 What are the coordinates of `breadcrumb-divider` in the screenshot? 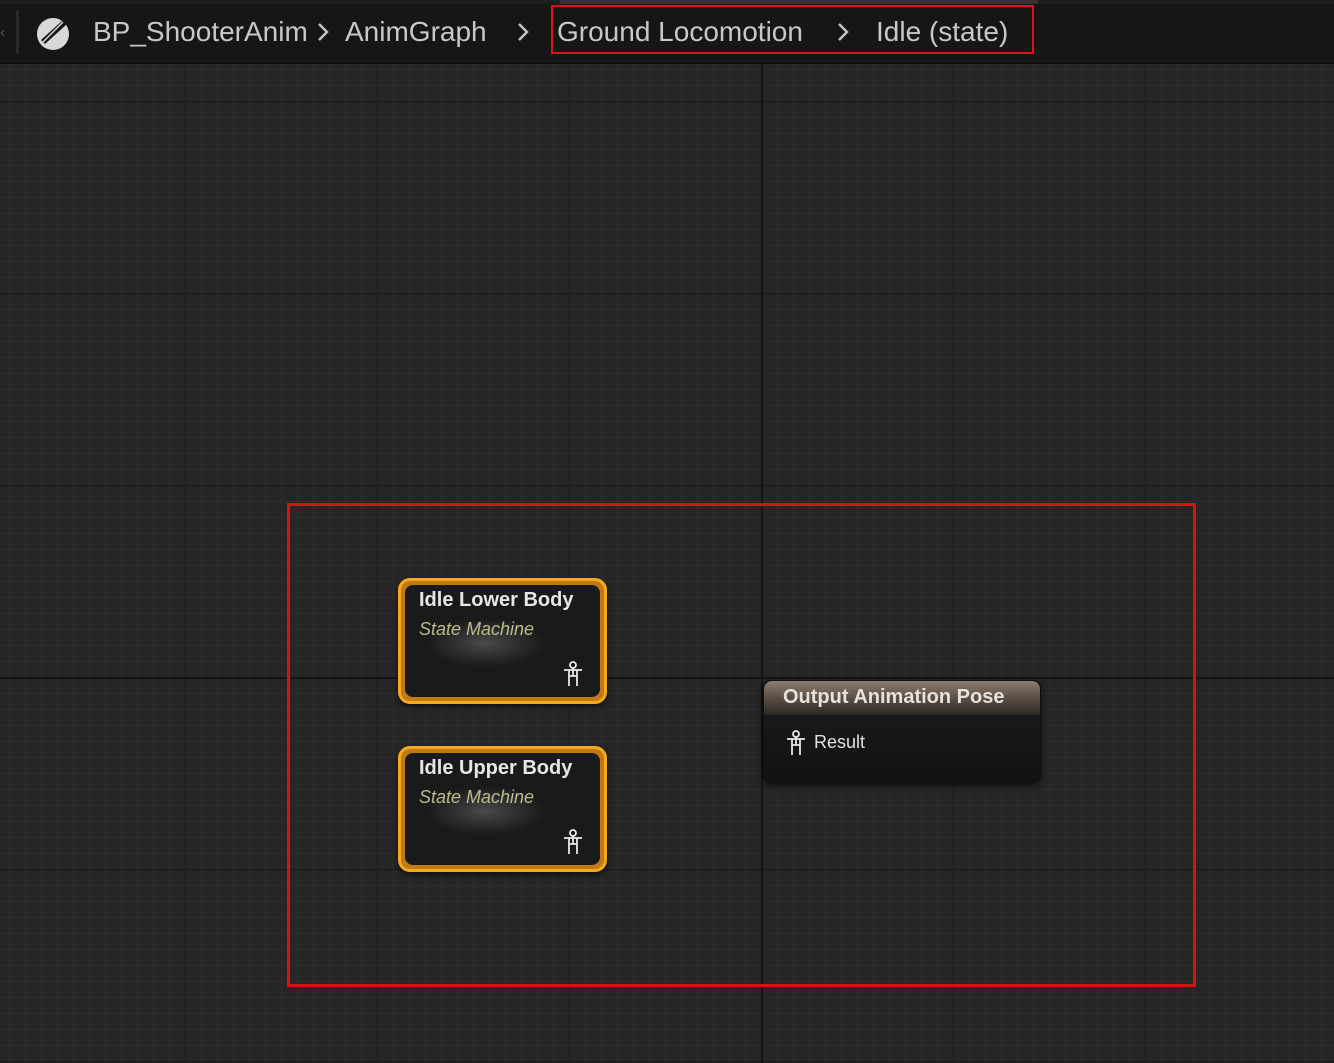 It's located at (17, 32).